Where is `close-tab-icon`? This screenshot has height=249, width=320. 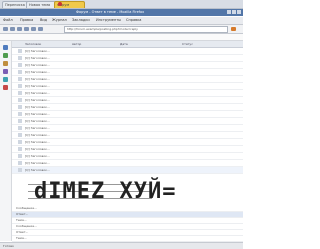
close-tab-icon is located at coordinates (60, 4).